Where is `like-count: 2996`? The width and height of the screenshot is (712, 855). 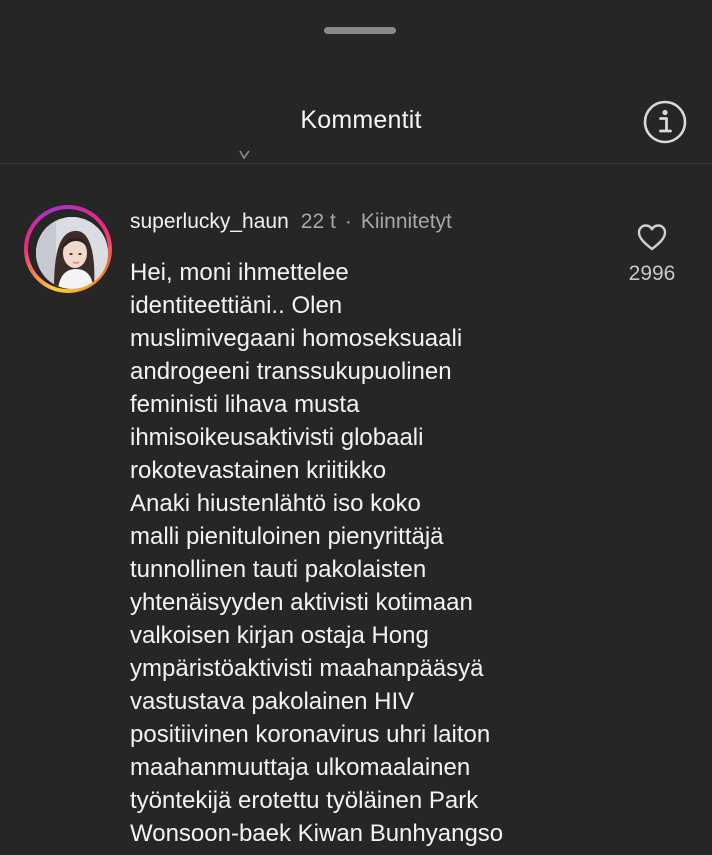 like-count: 2996 is located at coordinates (652, 273).